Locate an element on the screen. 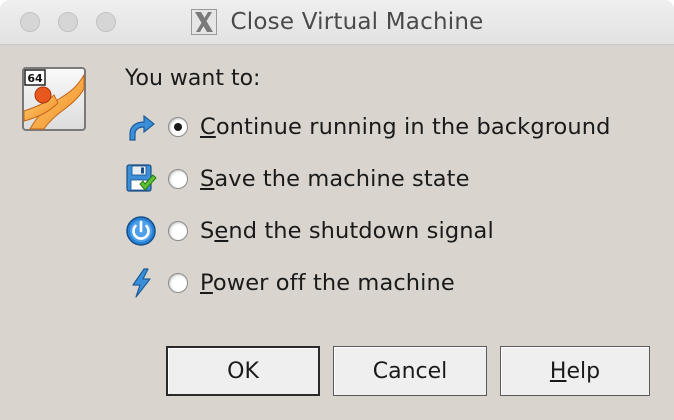  option-power-off: Power off the machine is located at coordinates (289, 283).